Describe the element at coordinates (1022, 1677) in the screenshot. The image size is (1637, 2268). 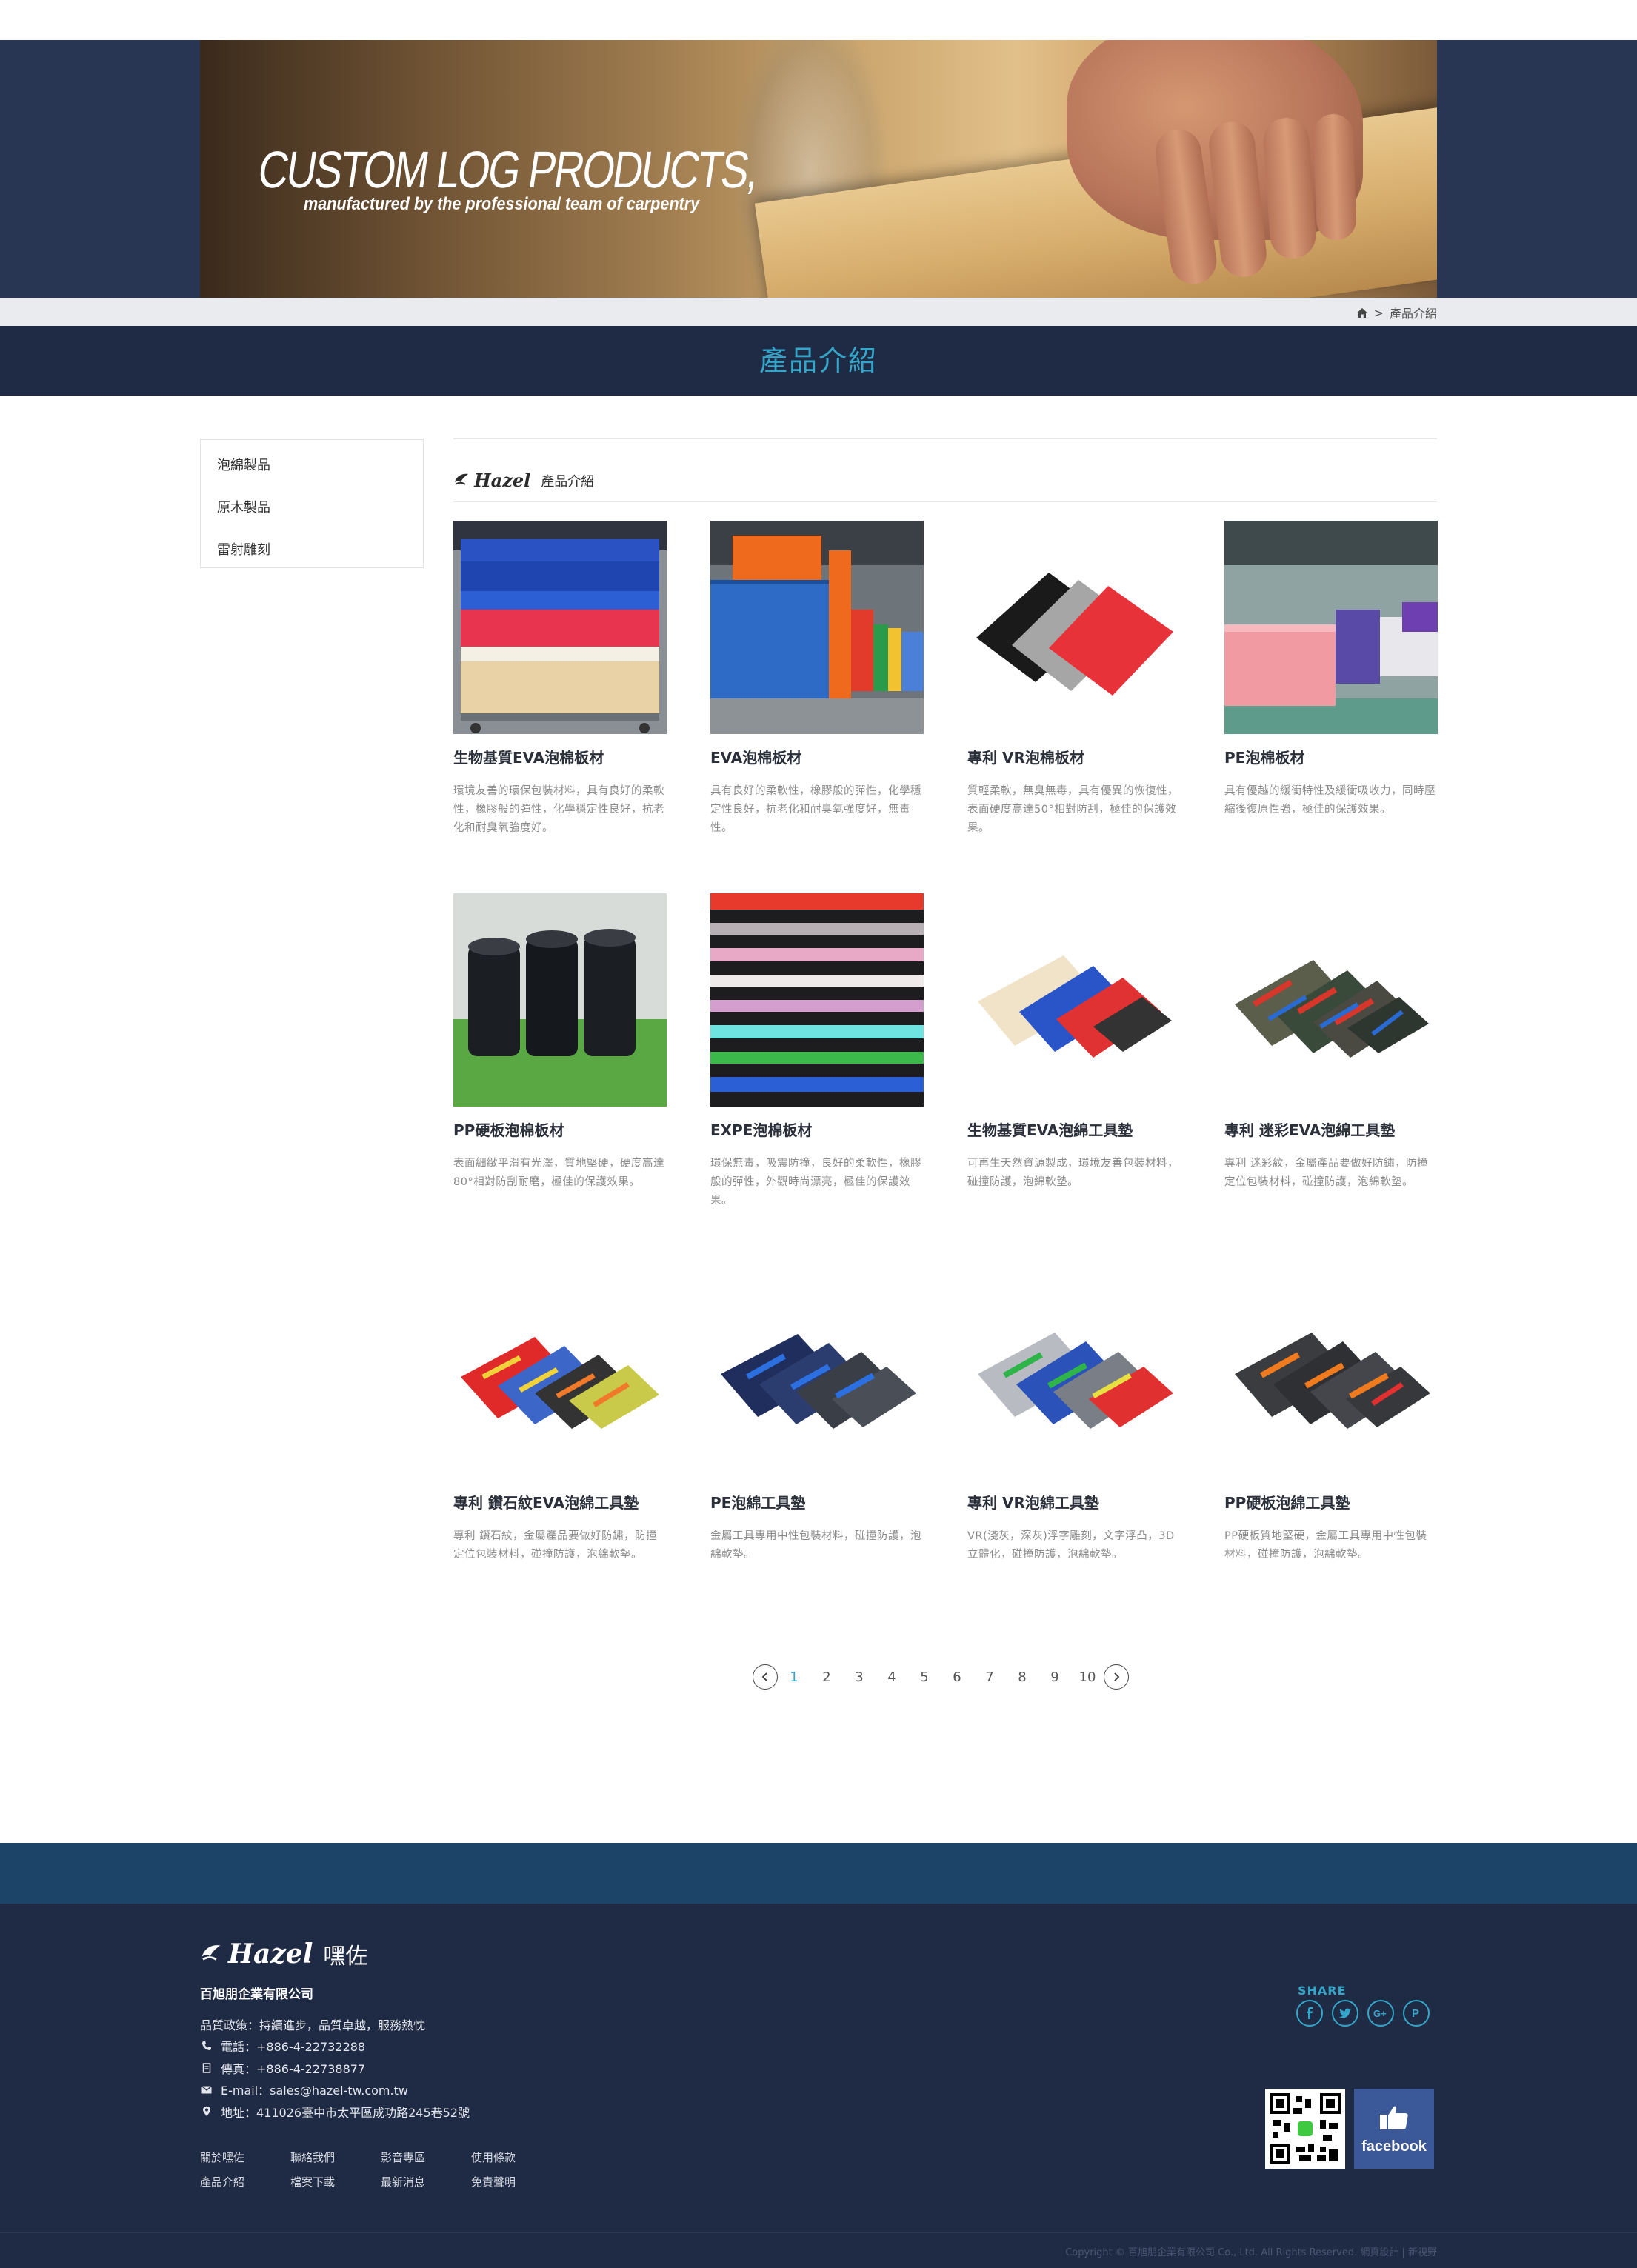
I see `page-8: 8` at that location.